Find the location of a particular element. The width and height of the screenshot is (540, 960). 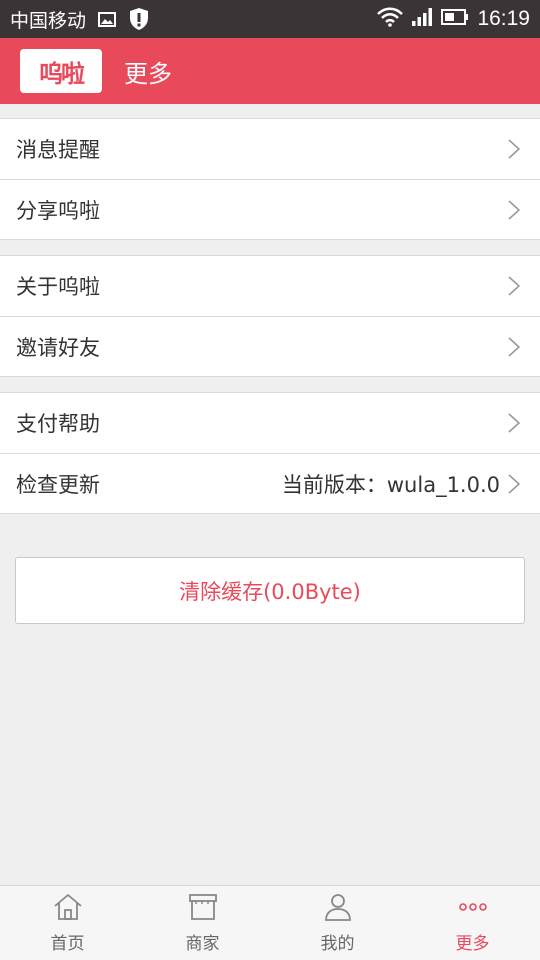

list-item-share: 分享呜啦 is located at coordinates (270, 209).